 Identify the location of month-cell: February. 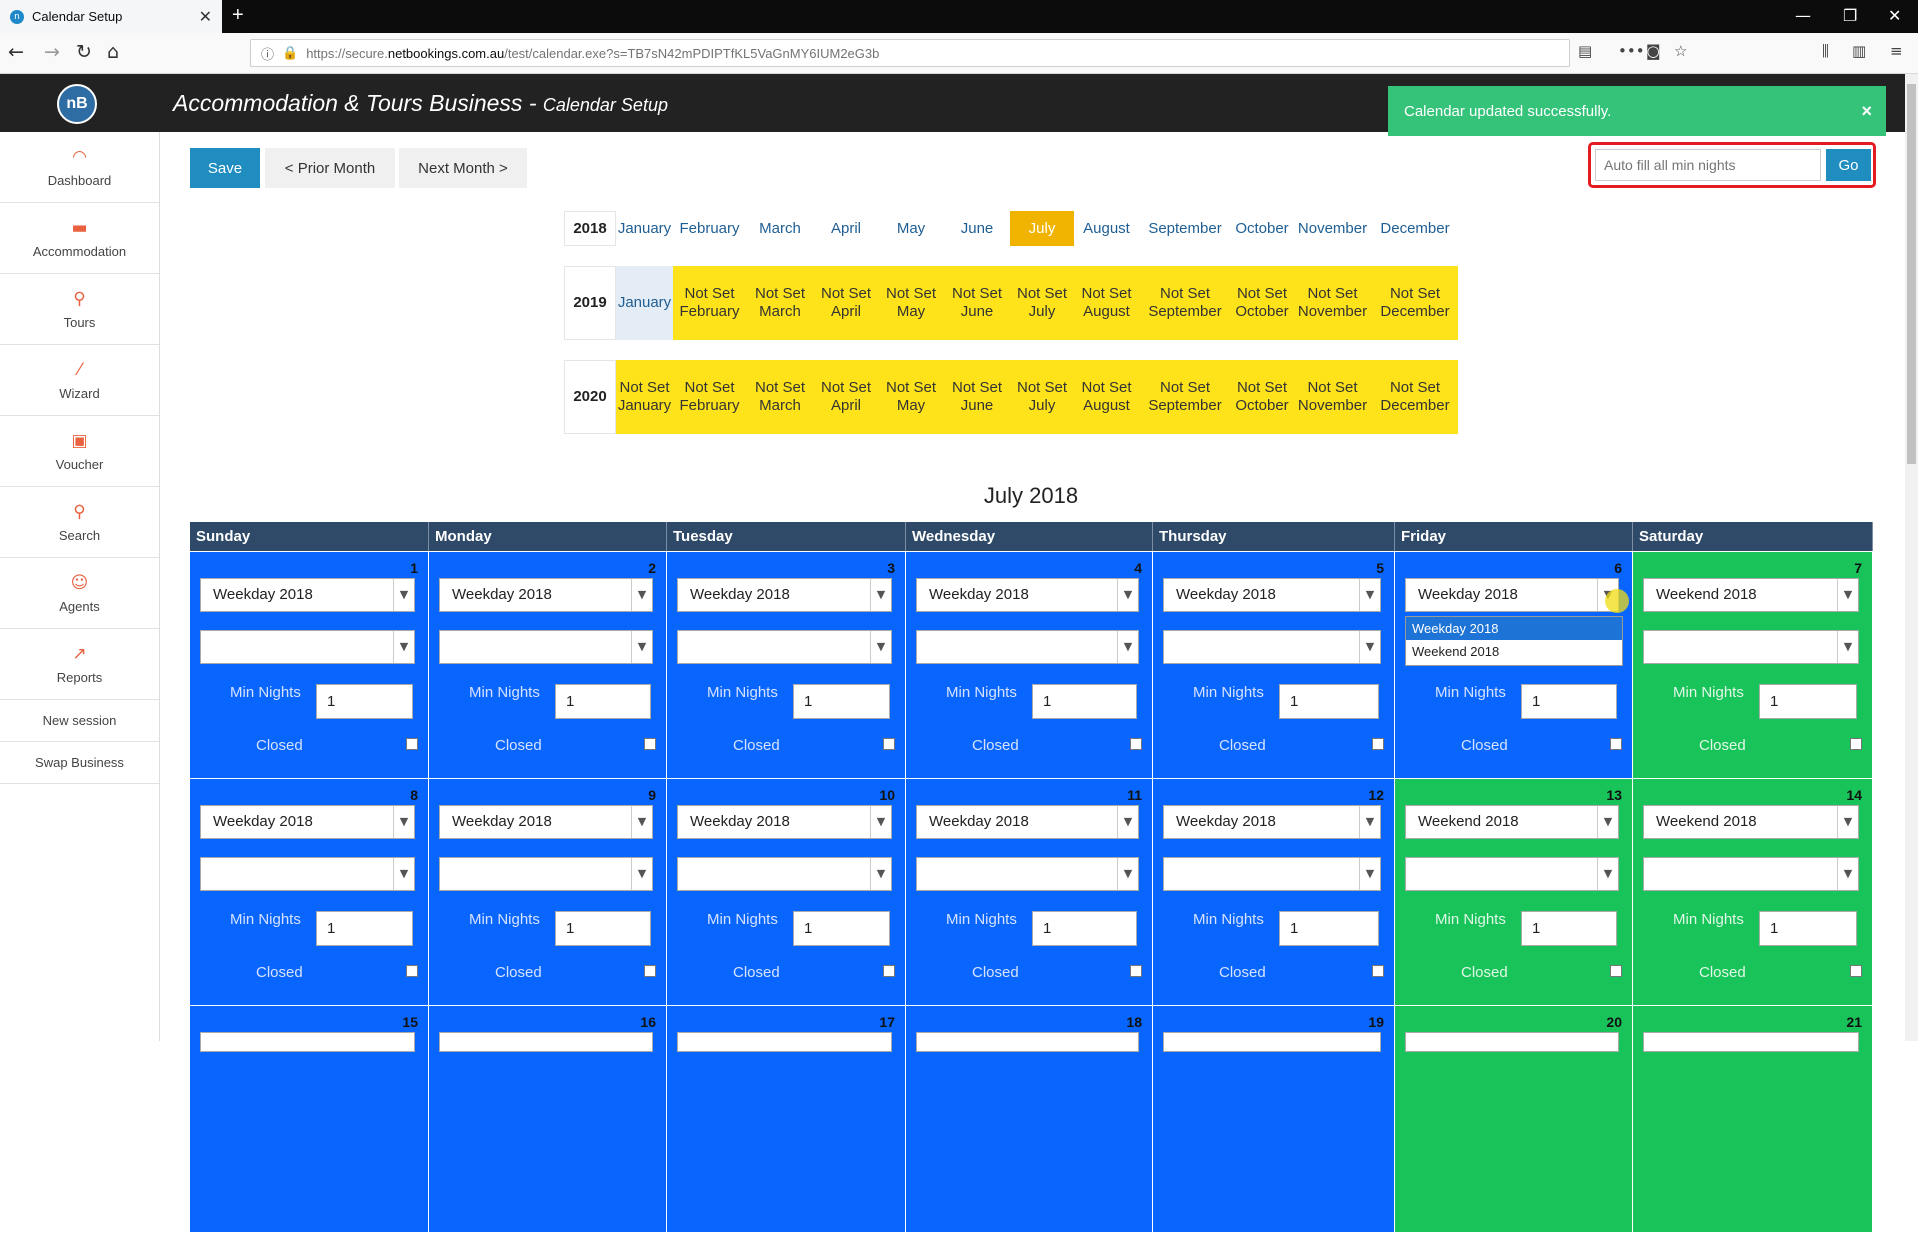
(709, 228).